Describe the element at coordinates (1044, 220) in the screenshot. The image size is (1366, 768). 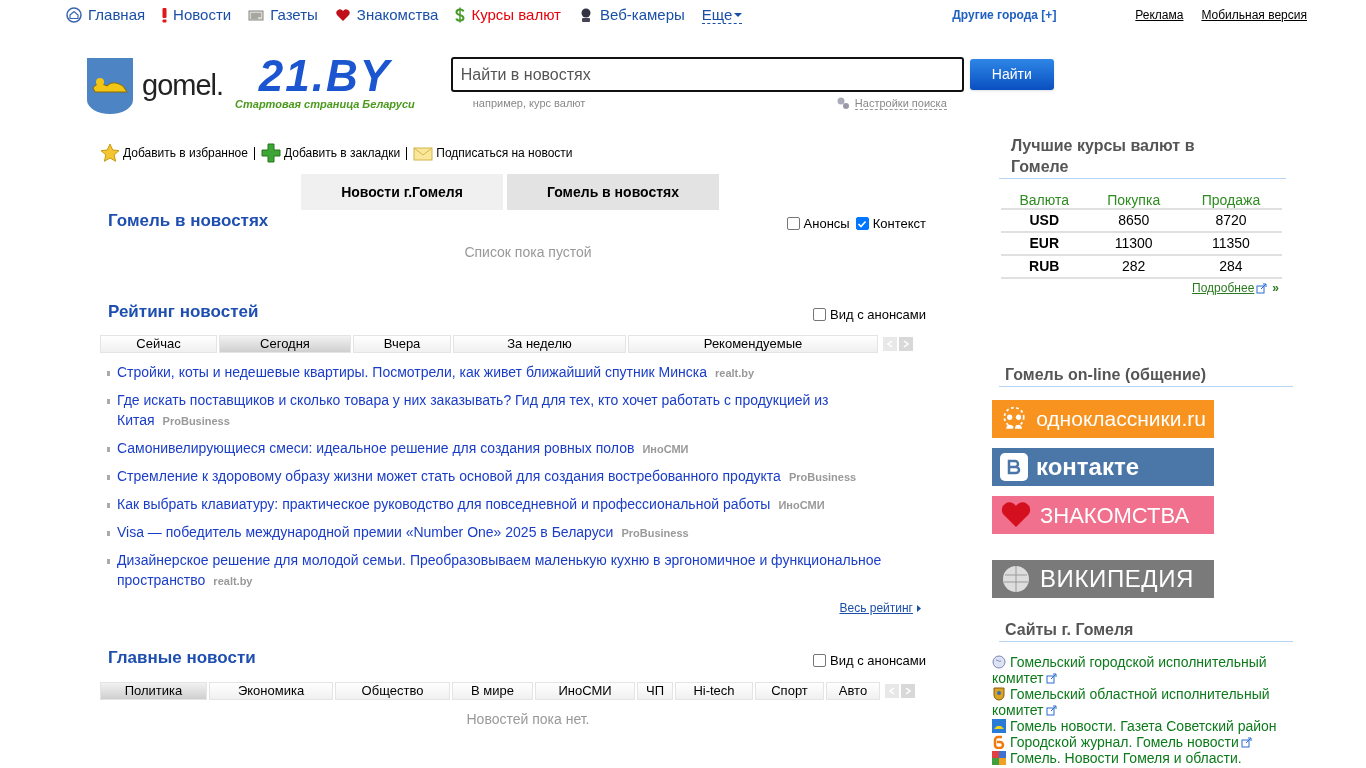
I see `currency-cell: USD` at that location.